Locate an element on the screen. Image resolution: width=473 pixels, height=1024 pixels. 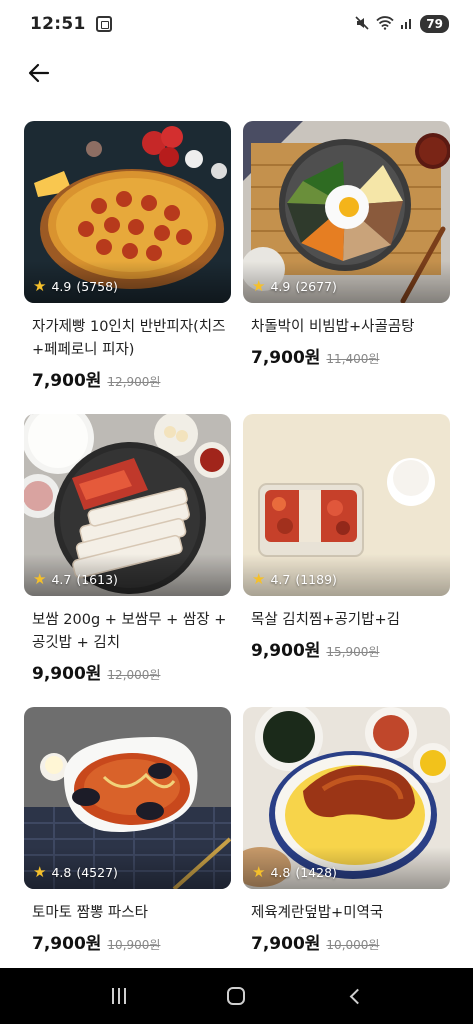
home-button is located at coordinates (236, 996).